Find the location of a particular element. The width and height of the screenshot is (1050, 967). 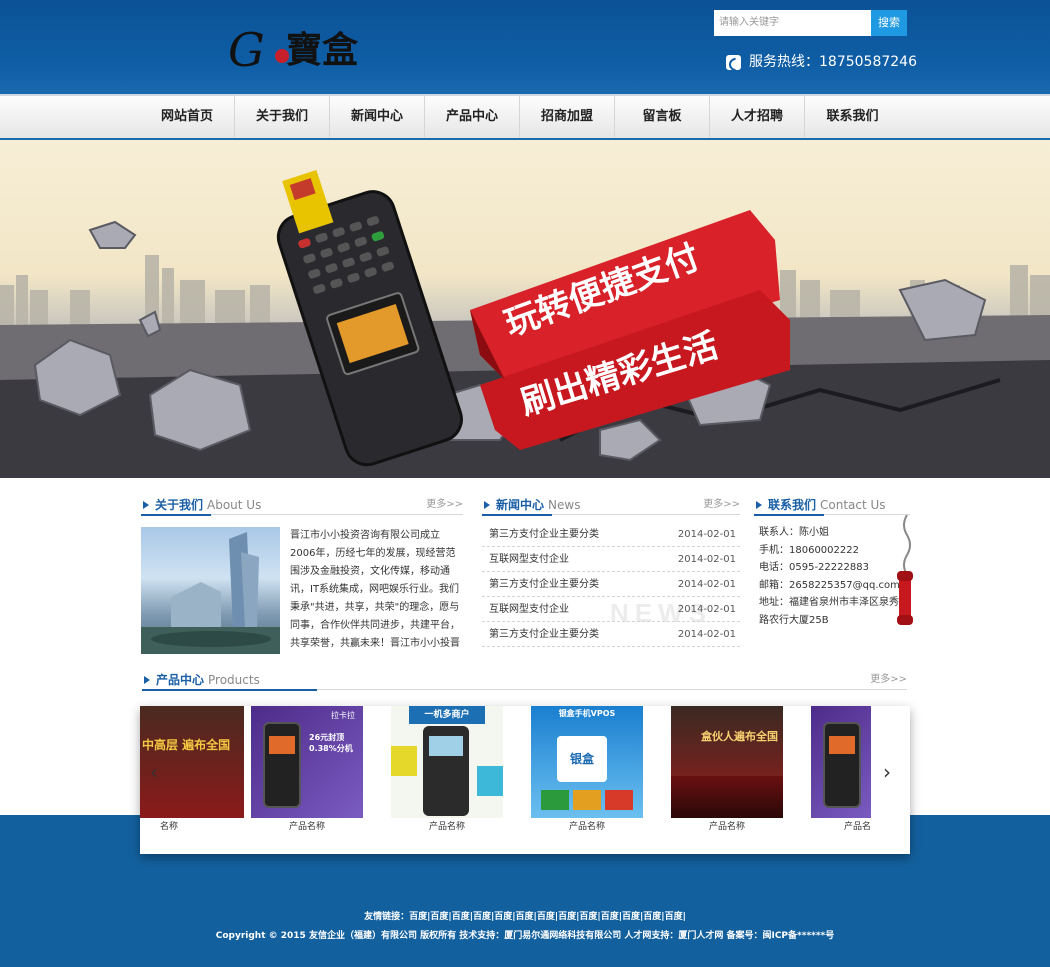

product-image-rate: 26元封顶 0.38%分机 is located at coordinates (331, 743).